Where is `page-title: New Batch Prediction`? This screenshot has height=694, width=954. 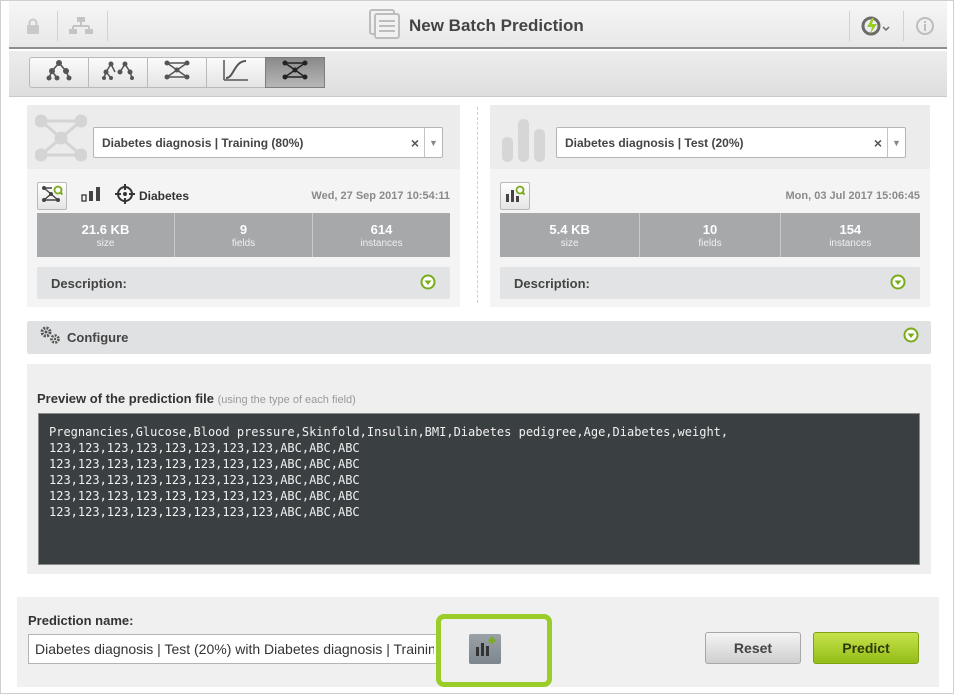
page-title: New Batch Prediction is located at coordinates (496, 25).